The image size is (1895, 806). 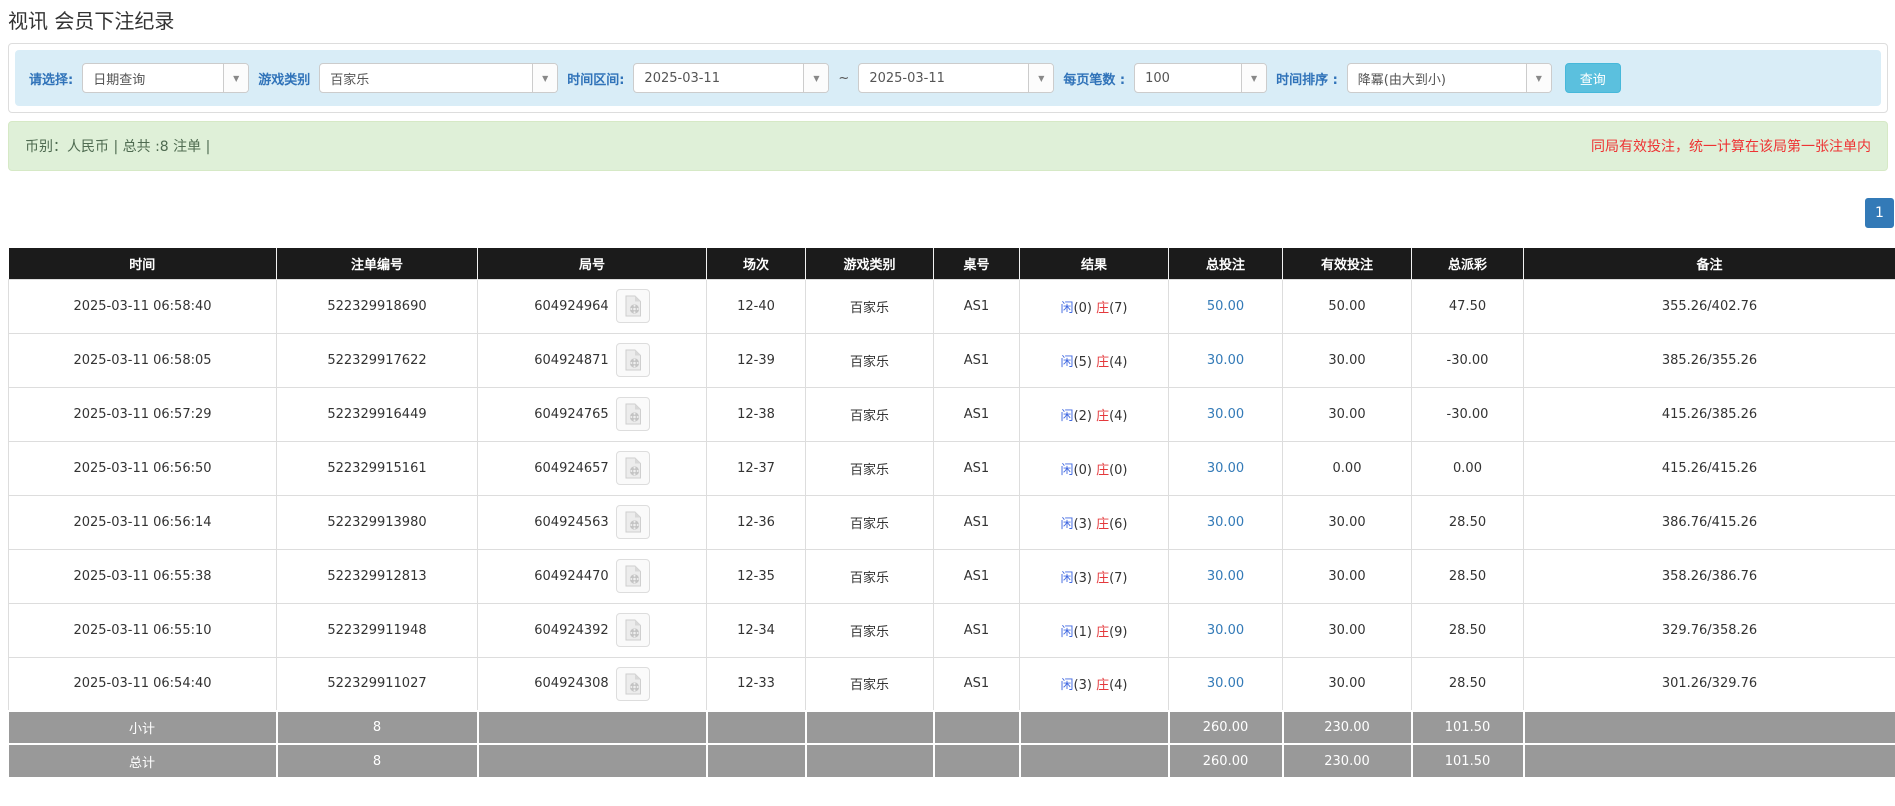 I want to click on game-type-label: 游戏类别, so click(x=284, y=78).